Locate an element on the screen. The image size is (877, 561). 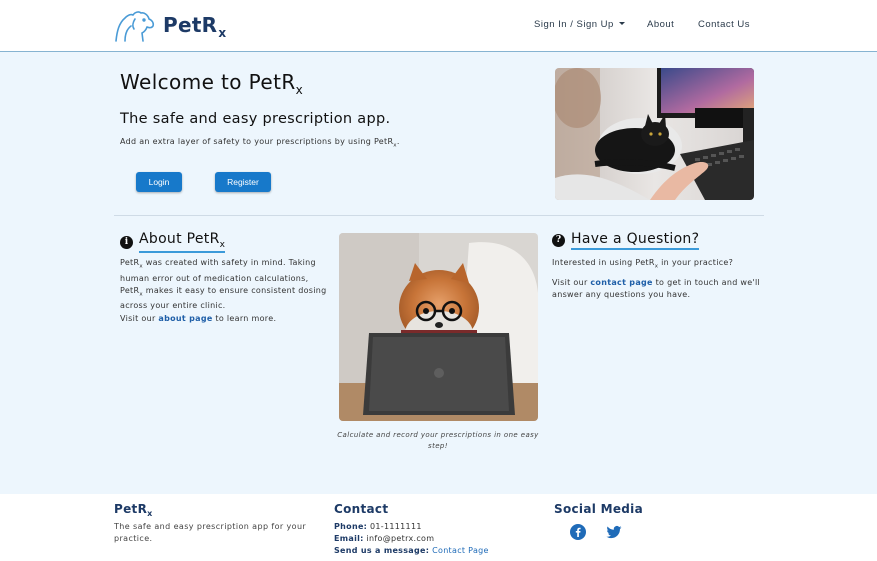
question-circle-icon: ? is located at coordinates (558, 240).